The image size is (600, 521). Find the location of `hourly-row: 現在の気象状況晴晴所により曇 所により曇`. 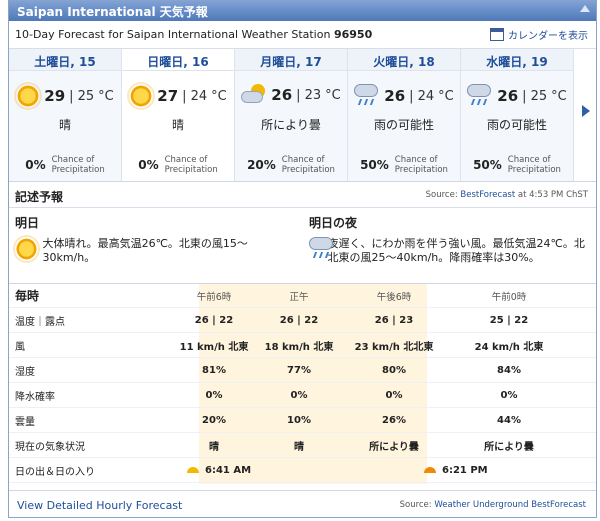

hourly-row: 現在の気象状況晴晴所により曇 所により曇 is located at coordinates (302, 445).